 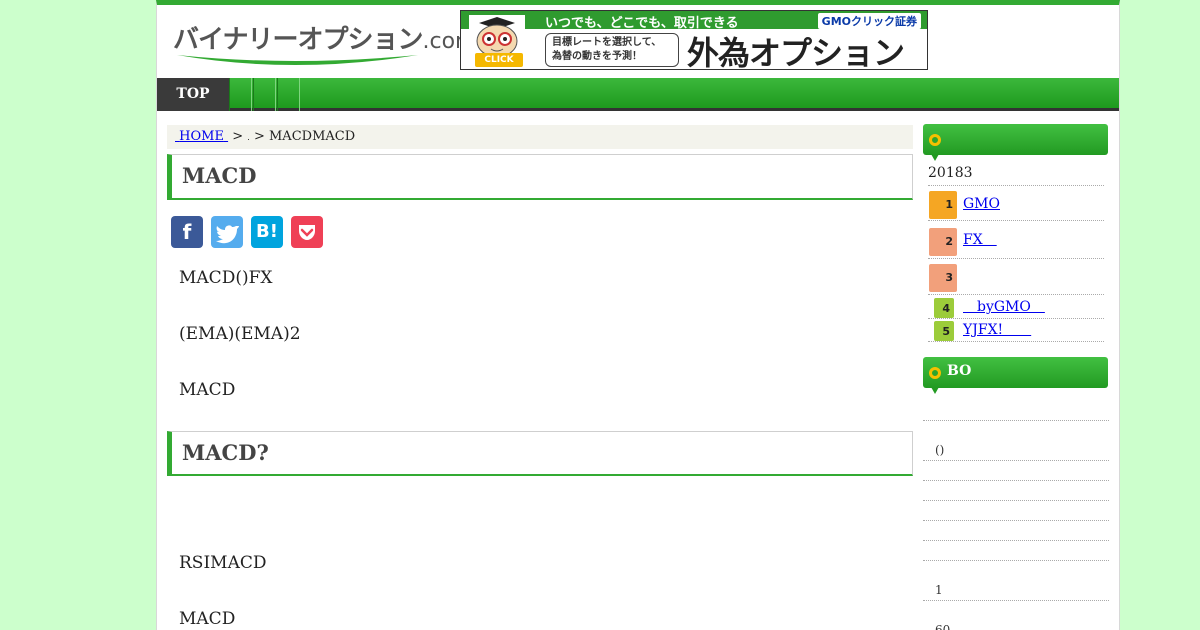 I want to click on section-heading: MACD?, so click(x=540, y=453).